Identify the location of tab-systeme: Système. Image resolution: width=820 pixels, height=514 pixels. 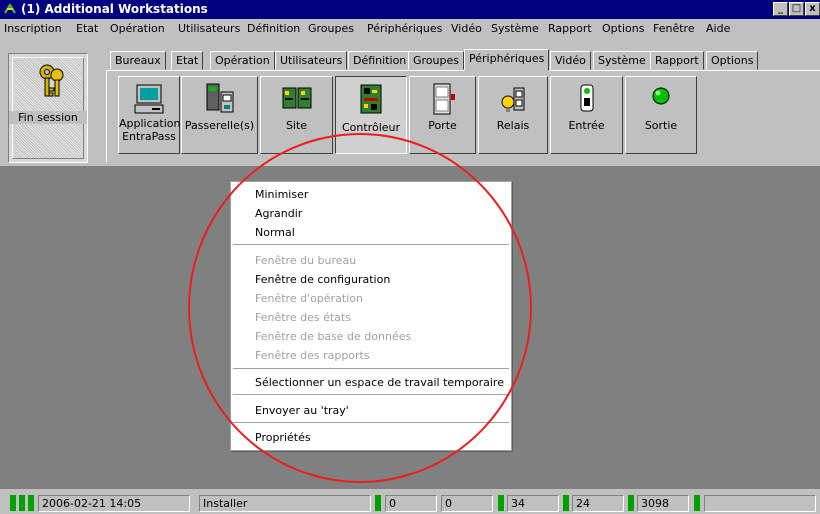
(622, 60).